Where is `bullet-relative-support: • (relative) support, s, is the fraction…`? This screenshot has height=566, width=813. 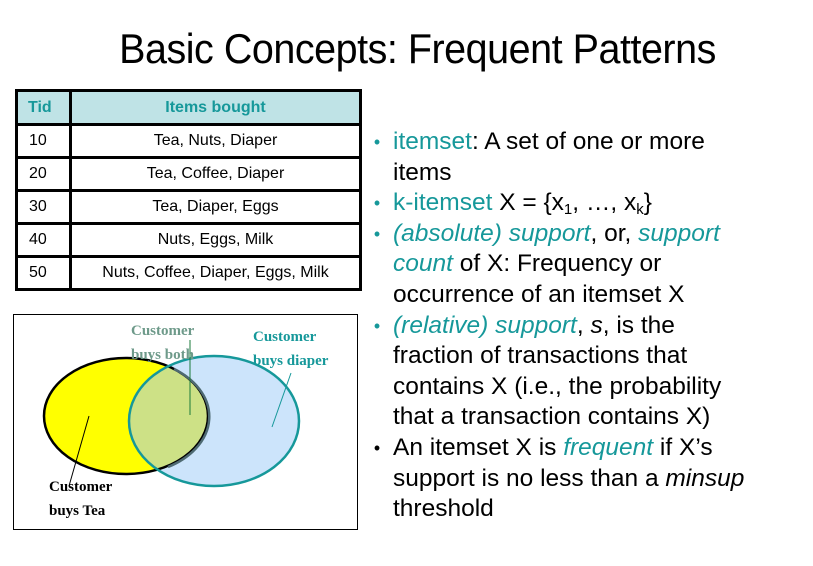 bullet-relative-support: • (relative) support, s, is the fraction… is located at coordinates (587, 372).